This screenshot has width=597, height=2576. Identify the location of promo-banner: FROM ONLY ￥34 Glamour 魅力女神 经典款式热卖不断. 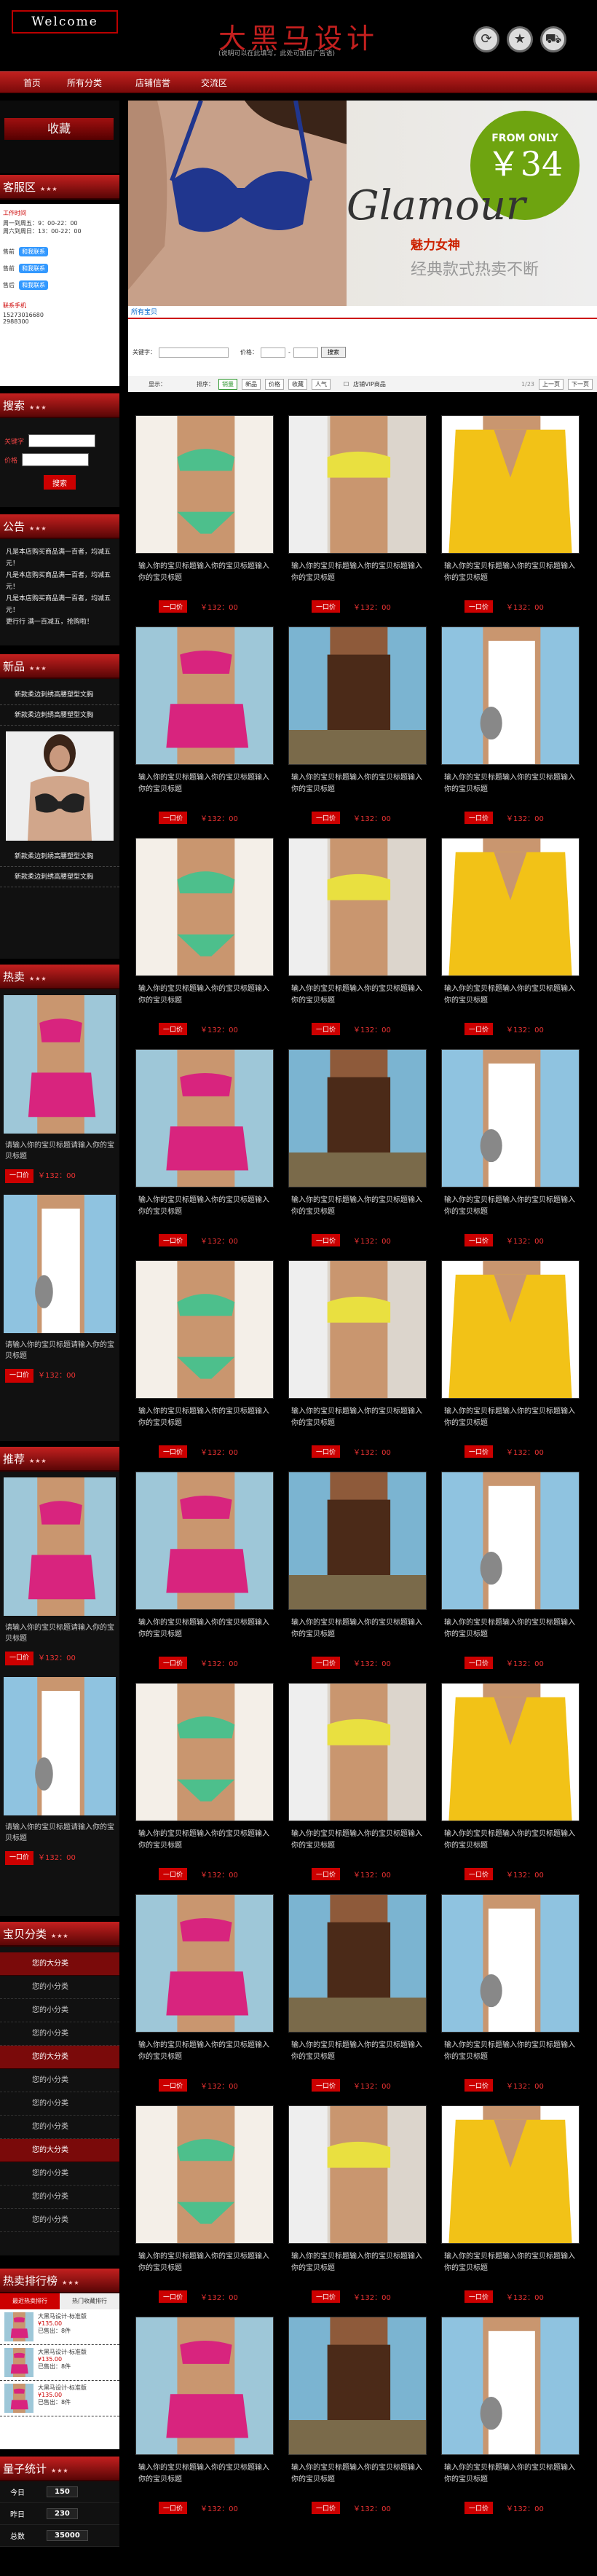
(362, 203).